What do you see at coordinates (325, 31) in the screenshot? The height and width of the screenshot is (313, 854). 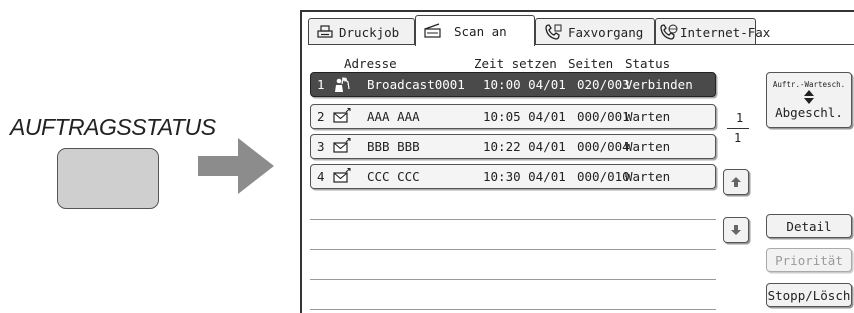 I see `printer-icon` at bounding box center [325, 31].